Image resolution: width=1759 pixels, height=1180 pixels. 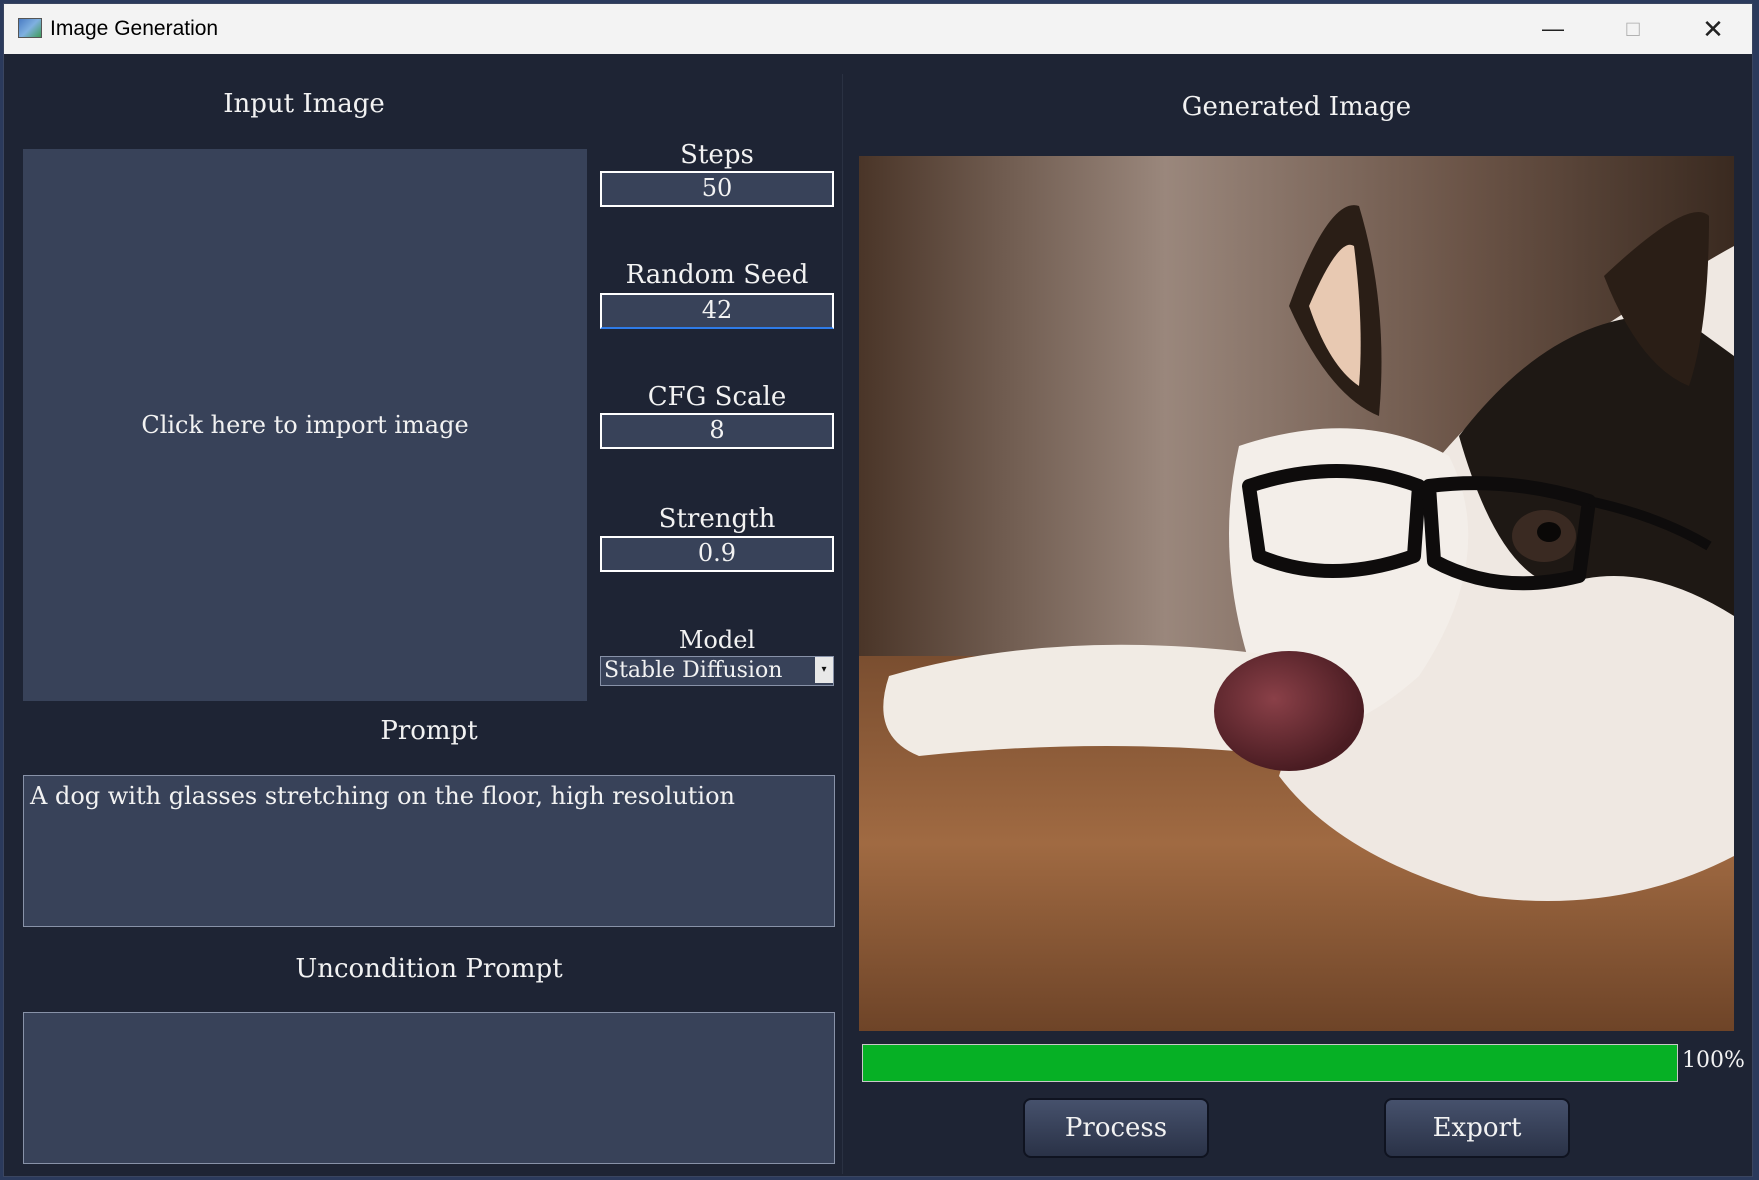 I want to click on panel-divider, so click(x=842, y=624).